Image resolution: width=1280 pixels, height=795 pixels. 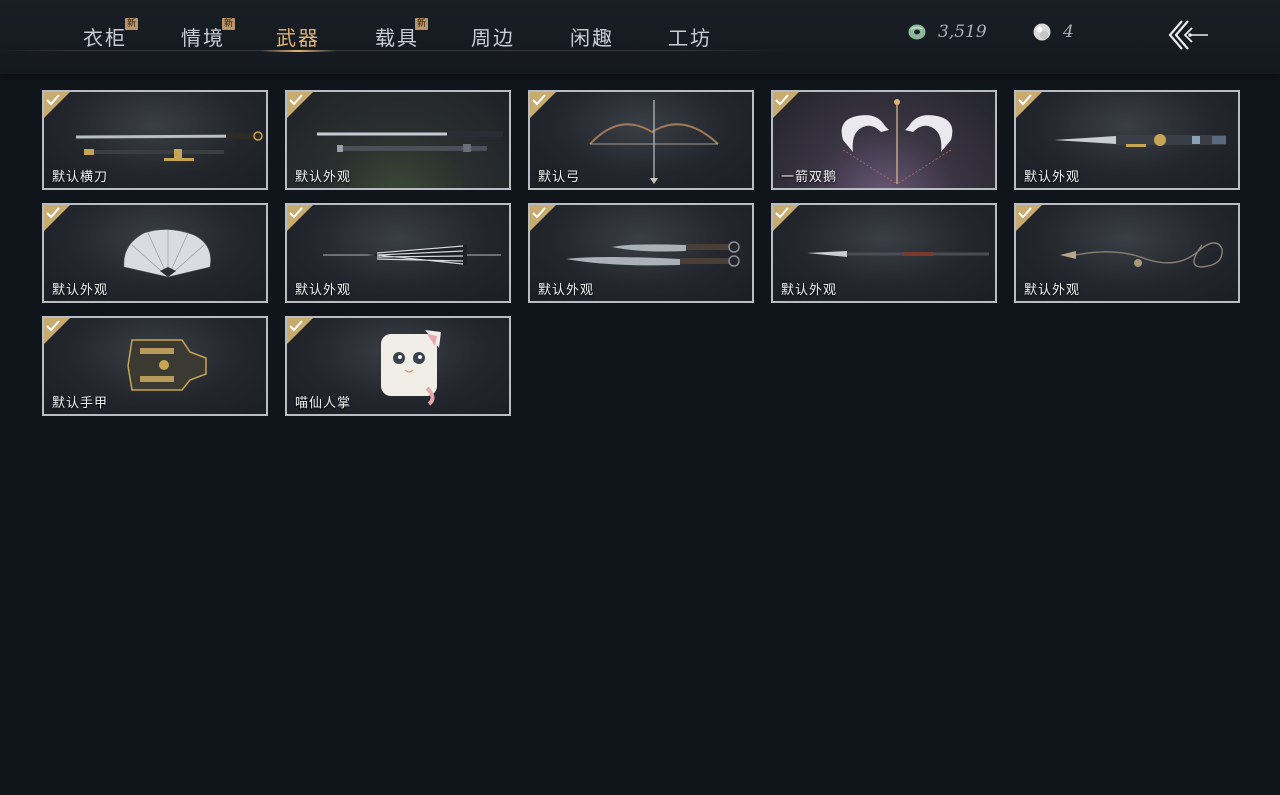 I want to click on back-button, so click(x=1188, y=35).